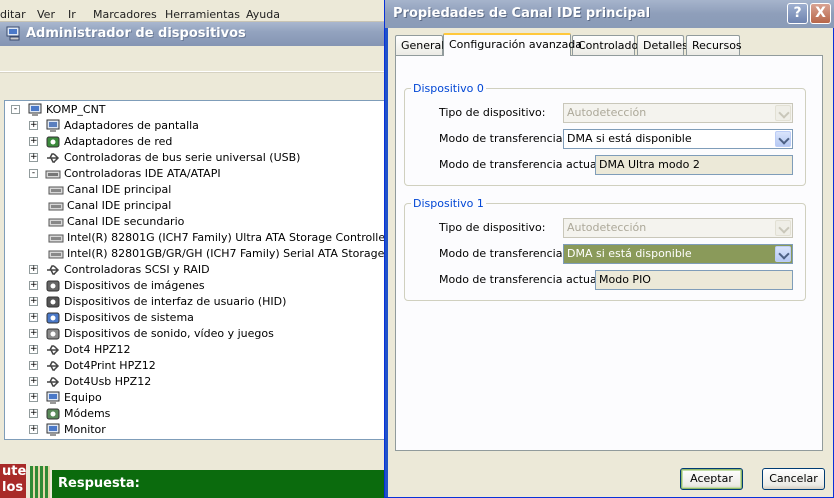  I want to click on device0-title: Dispositivo 0, so click(448, 88).